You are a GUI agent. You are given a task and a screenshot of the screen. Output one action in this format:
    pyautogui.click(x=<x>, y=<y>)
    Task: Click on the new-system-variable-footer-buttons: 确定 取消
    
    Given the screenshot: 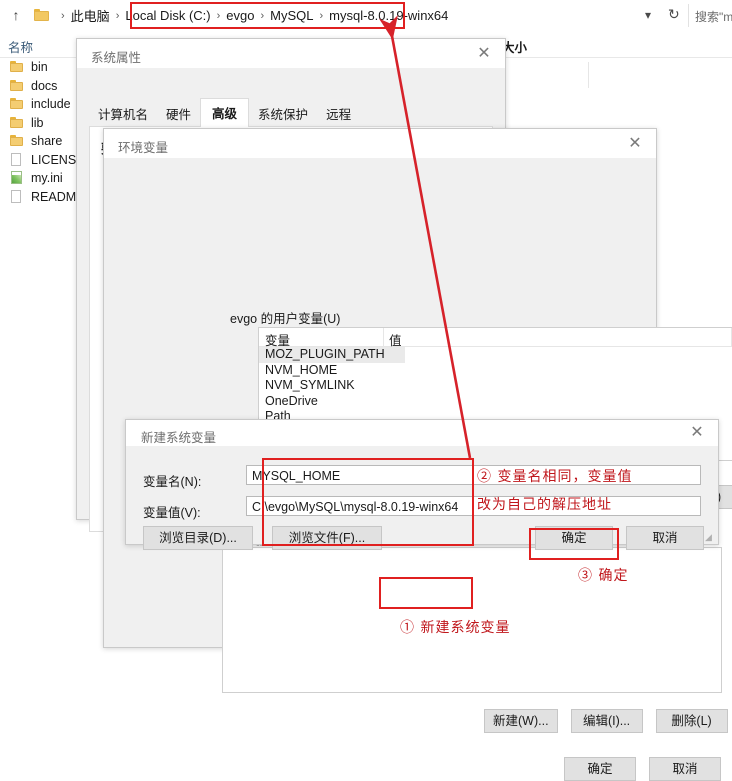 What is the action you would take?
    pyautogui.click(x=619, y=538)
    